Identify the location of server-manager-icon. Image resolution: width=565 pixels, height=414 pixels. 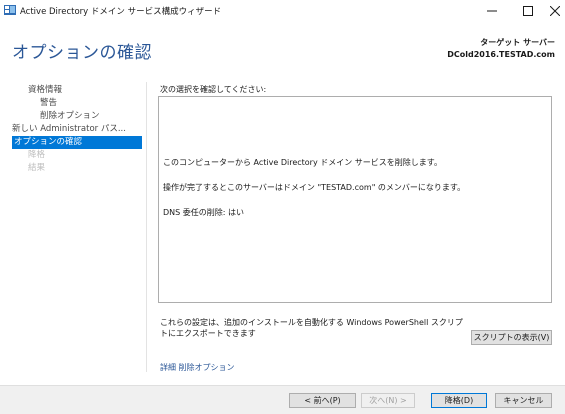
(10, 10).